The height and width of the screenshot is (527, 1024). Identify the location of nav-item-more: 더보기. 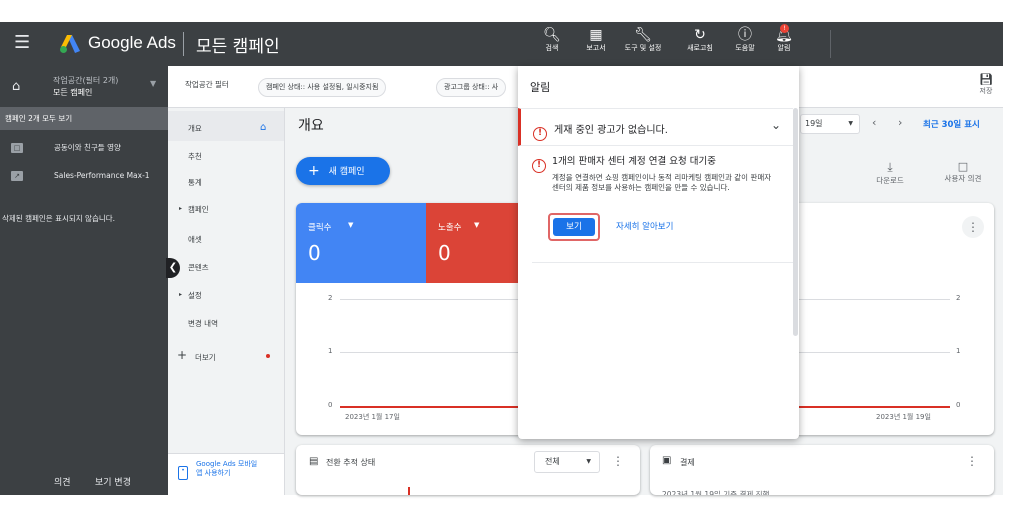
(205, 357).